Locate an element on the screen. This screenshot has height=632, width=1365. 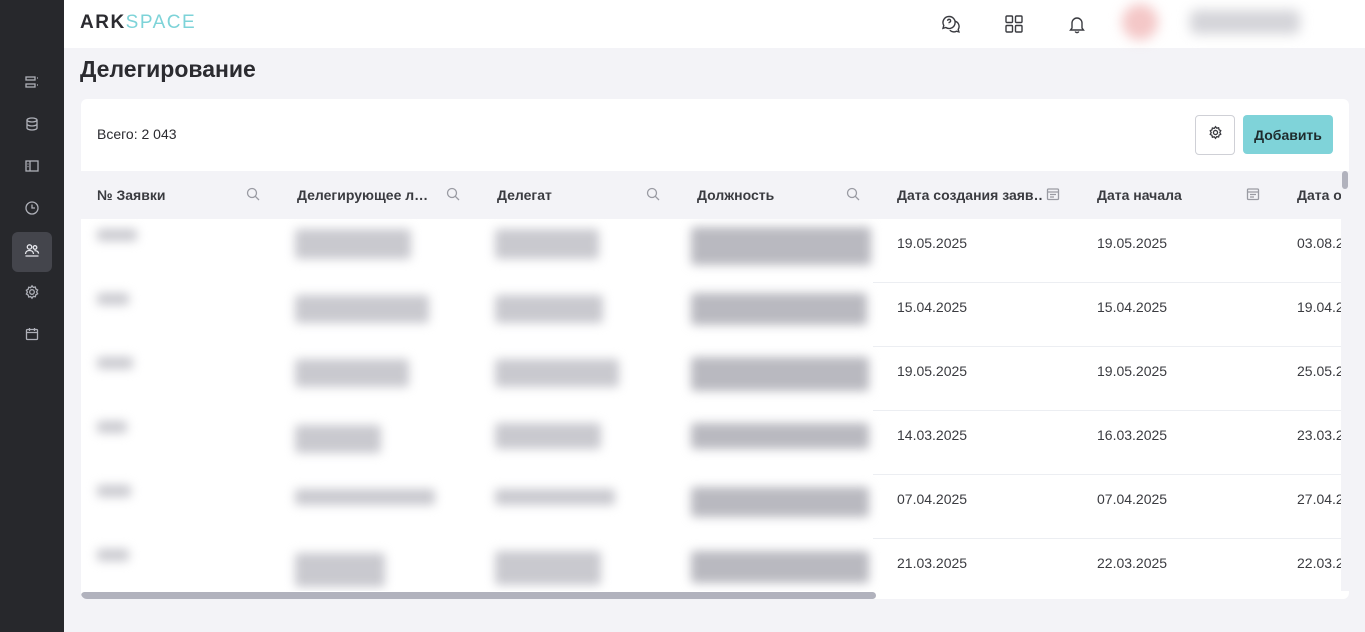
avatar is located at coordinates (1140, 22).